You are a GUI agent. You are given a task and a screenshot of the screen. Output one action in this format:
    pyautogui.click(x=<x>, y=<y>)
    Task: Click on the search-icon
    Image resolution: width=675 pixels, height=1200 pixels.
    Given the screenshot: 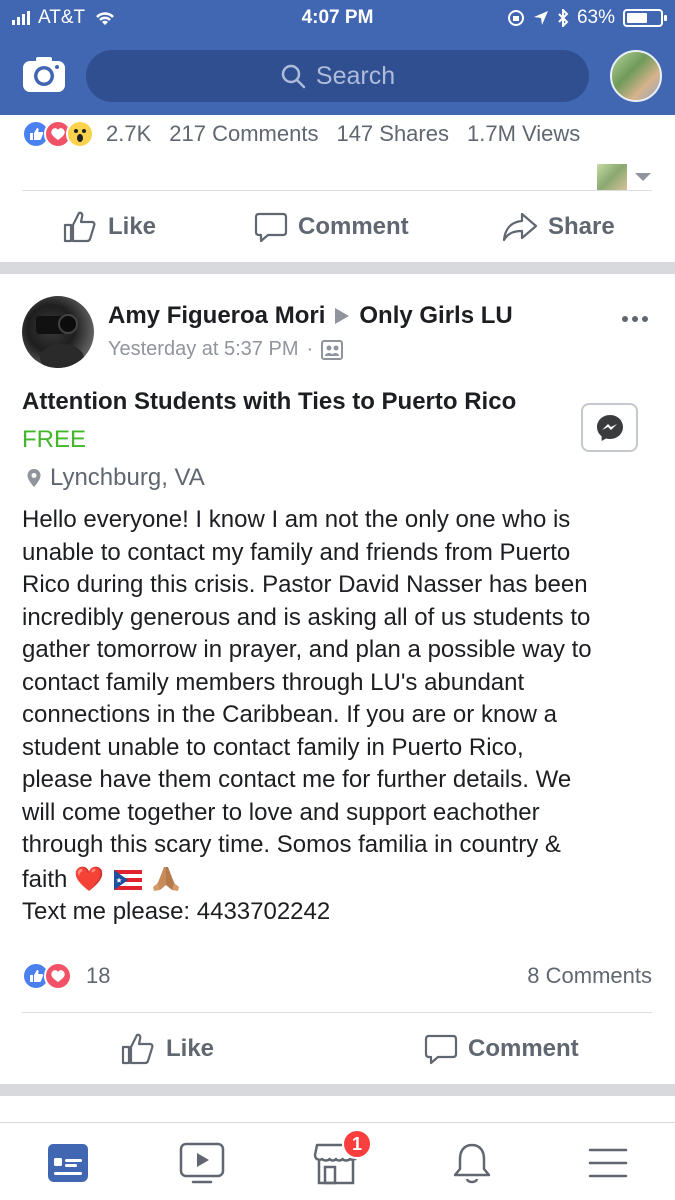 What is the action you would take?
    pyautogui.click(x=293, y=76)
    